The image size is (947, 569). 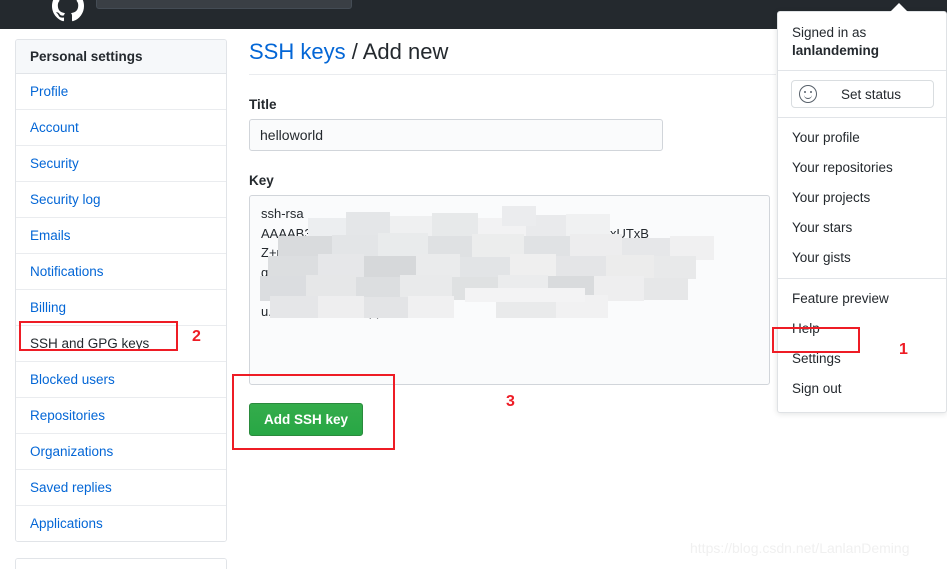 I want to click on search-input, so click(x=224, y=4).